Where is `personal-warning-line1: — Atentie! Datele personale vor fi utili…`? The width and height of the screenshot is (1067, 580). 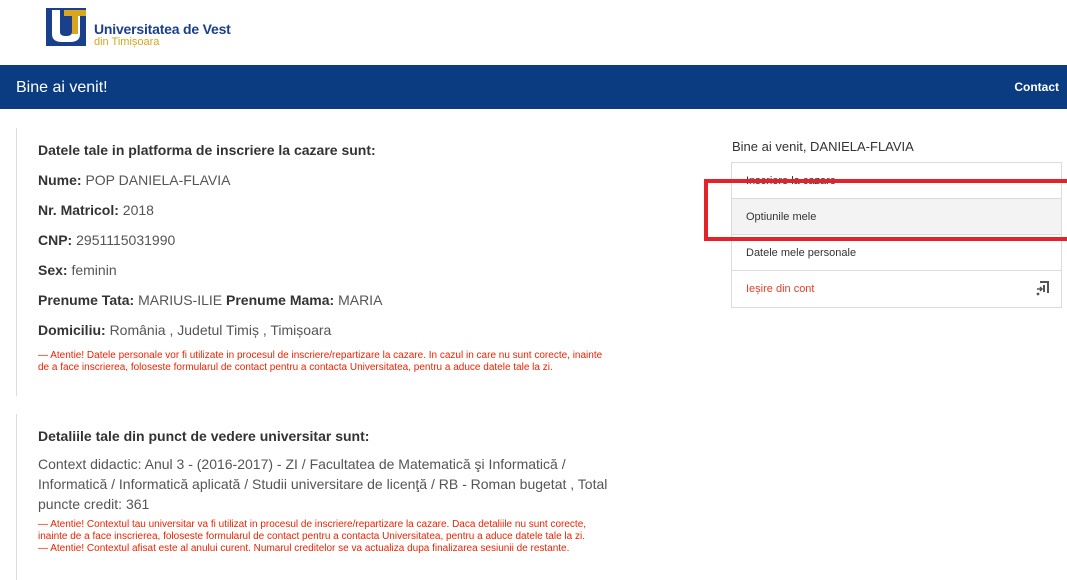
personal-warning-line1: — Atentie! Datele personale vor fi utili… is located at coordinates (320, 355).